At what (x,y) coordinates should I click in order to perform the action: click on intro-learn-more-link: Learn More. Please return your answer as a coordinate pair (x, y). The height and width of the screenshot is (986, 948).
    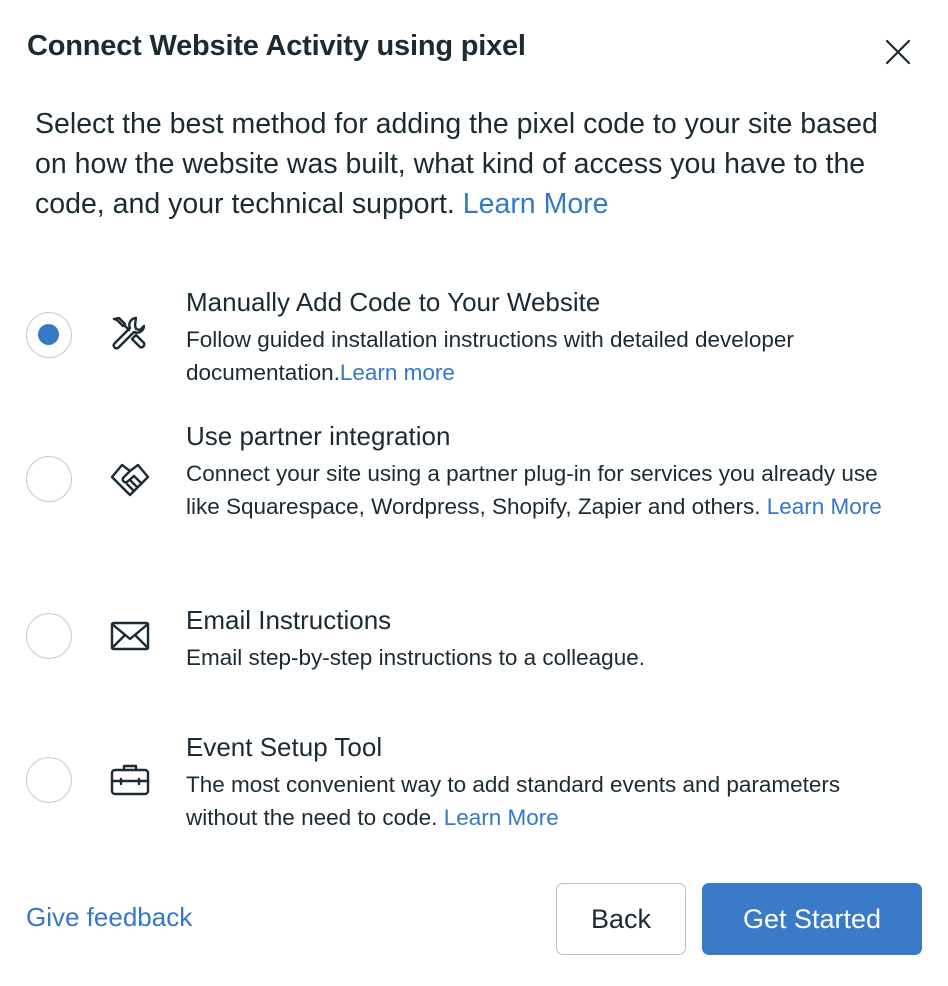
    Looking at the image, I should click on (536, 204).